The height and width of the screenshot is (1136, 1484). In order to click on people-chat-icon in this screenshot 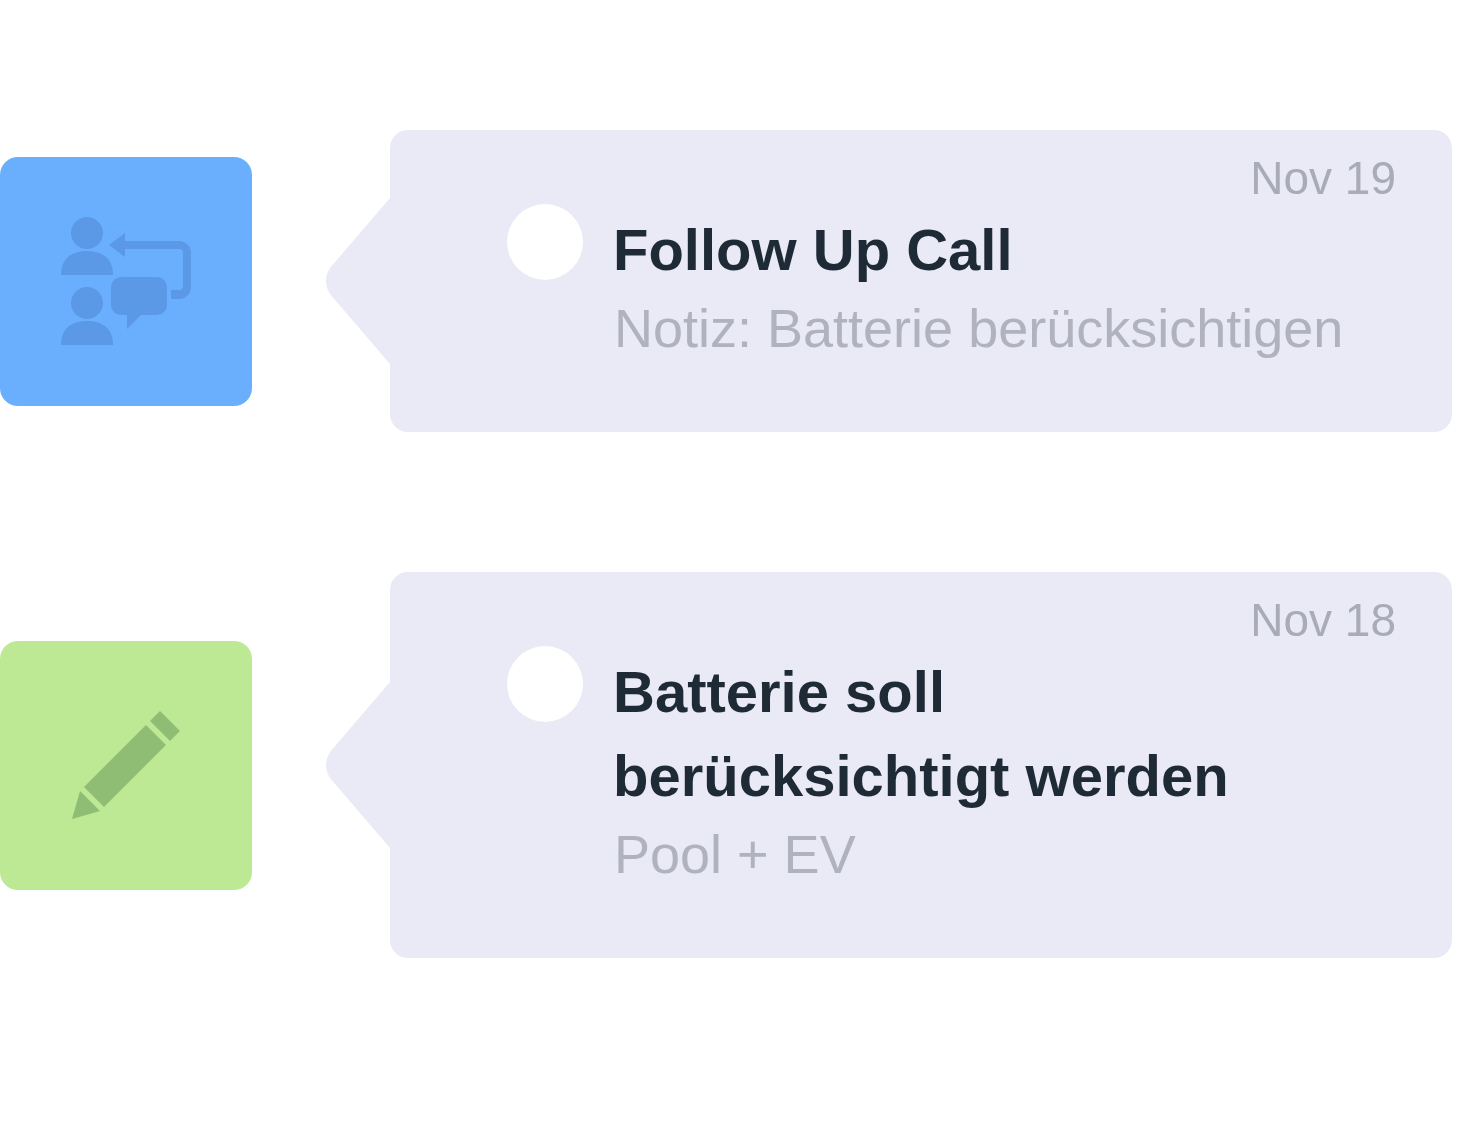, I will do `click(126, 281)`.